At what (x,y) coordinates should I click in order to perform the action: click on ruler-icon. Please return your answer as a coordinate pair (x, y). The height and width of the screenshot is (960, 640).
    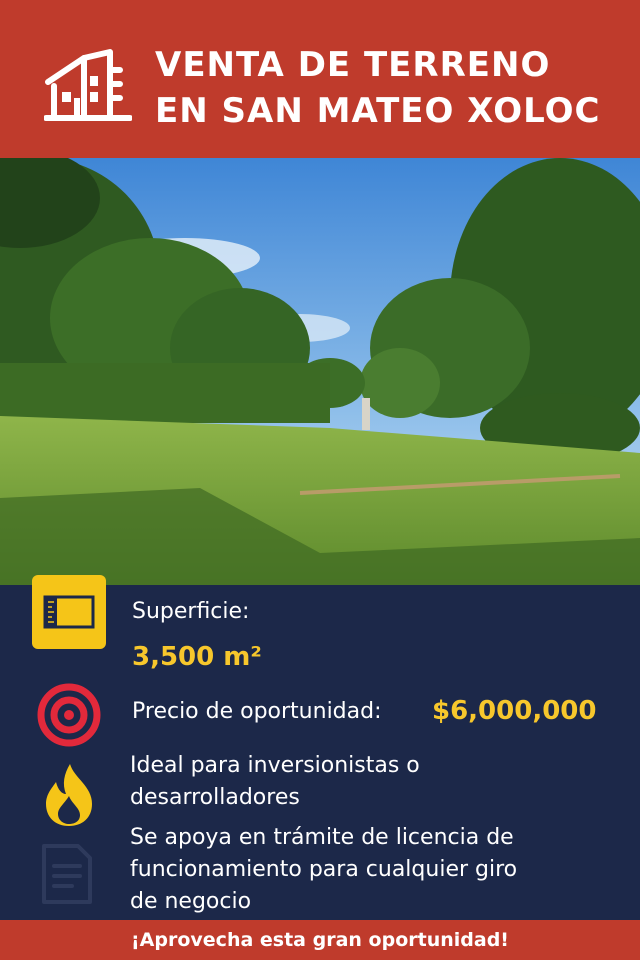
    Looking at the image, I should click on (69, 612).